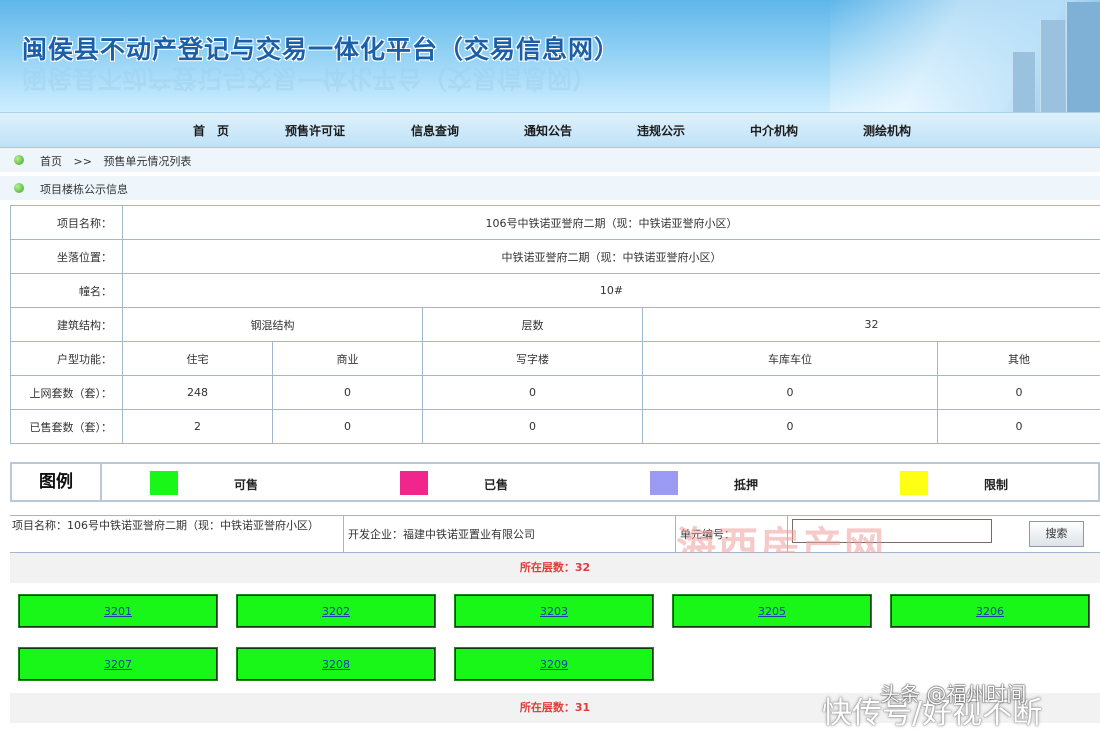  What do you see at coordinates (315, 130) in the screenshot?
I see `nav-presale-permit: 预售许可证` at bounding box center [315, 130].